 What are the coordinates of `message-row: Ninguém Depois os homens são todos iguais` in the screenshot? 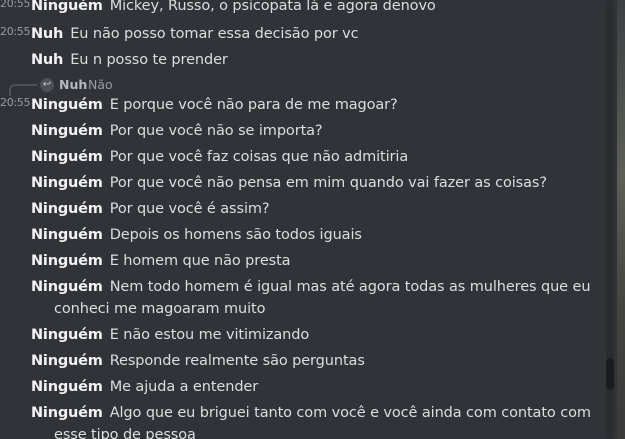 It's located at (301, 237).